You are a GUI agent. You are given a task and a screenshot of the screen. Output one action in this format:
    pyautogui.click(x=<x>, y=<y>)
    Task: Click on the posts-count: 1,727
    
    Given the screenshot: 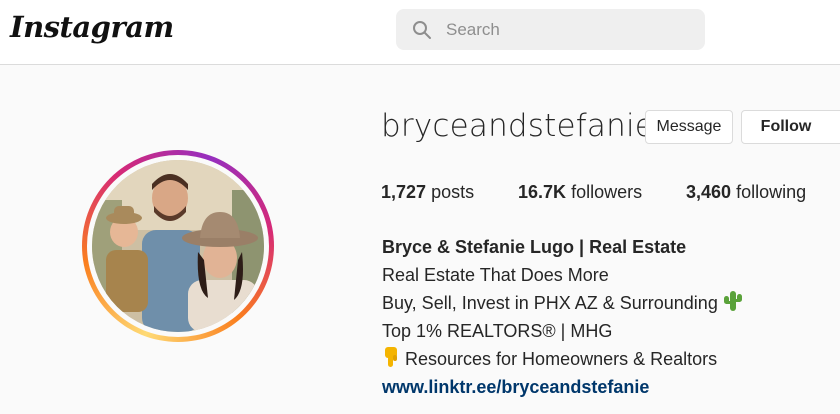 What is the action you would take?
    pyautogui.click(x=404, y=192)
    